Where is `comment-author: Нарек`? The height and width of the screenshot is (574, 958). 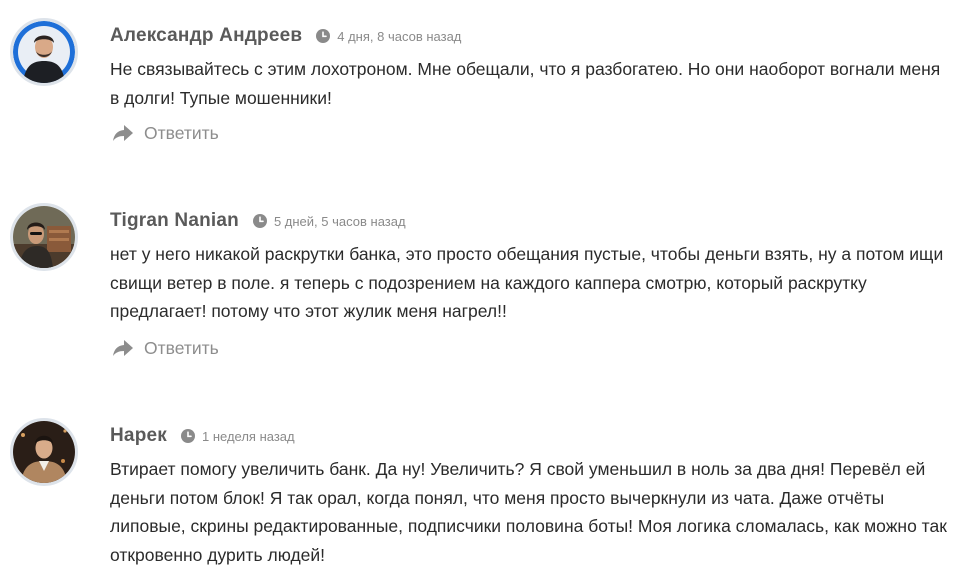 comment-author: Нарек is located at coordinates (138, 436).